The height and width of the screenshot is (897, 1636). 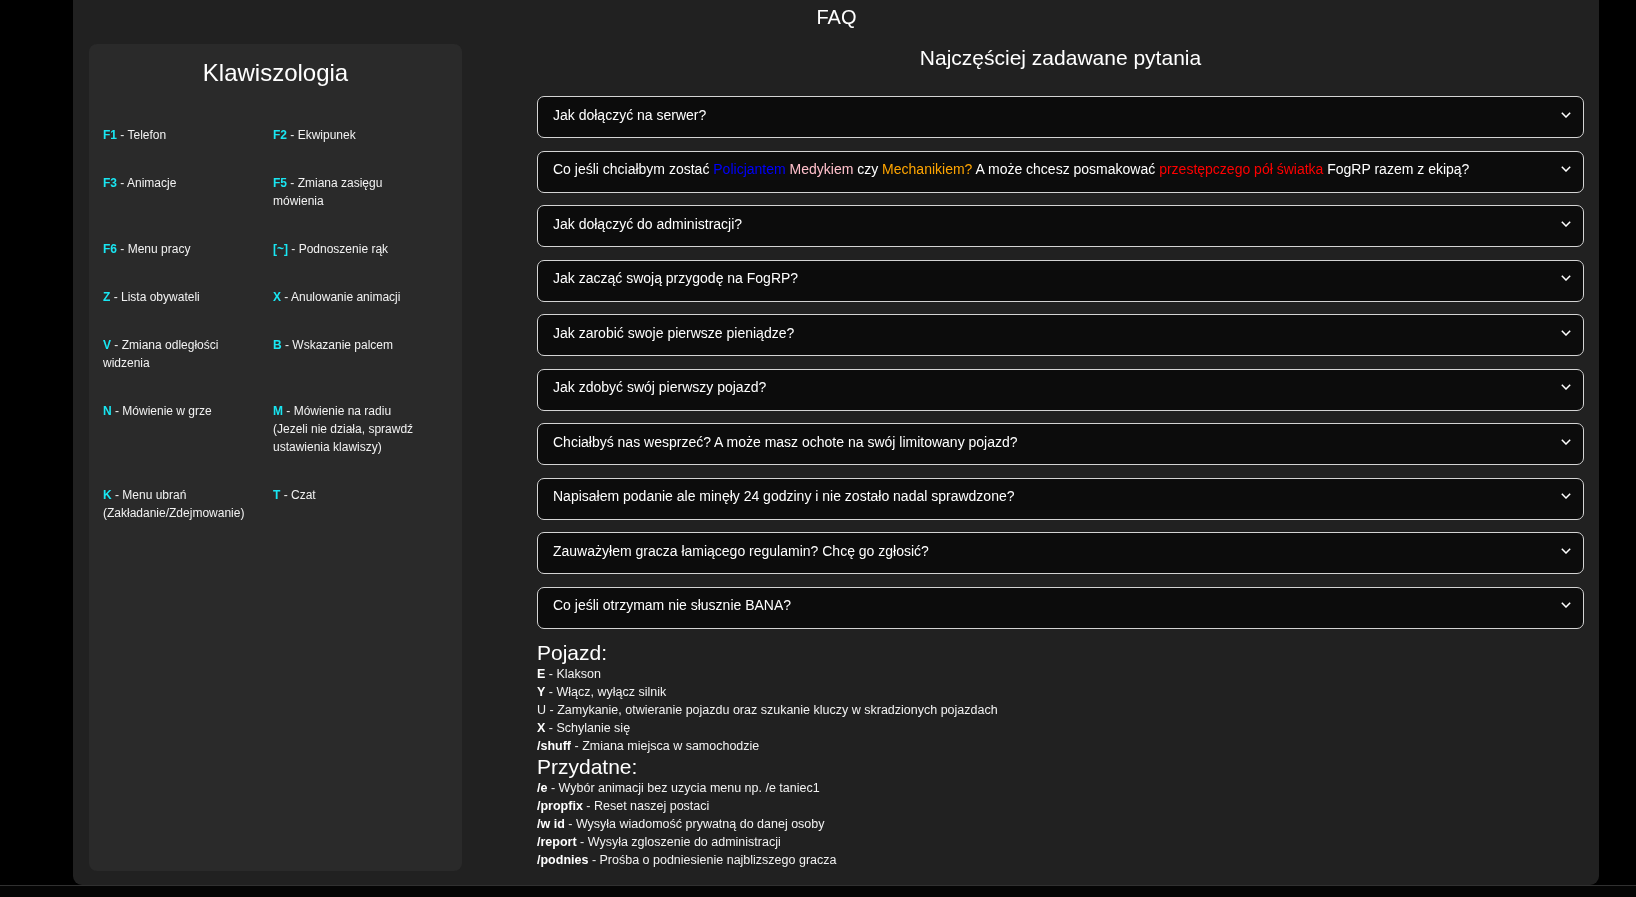 I want to click on faq-question: Napisałem podanie ale minęły 24 godziny i nie zostało nadal sprawdzone?, so click(x=1060, y=498).